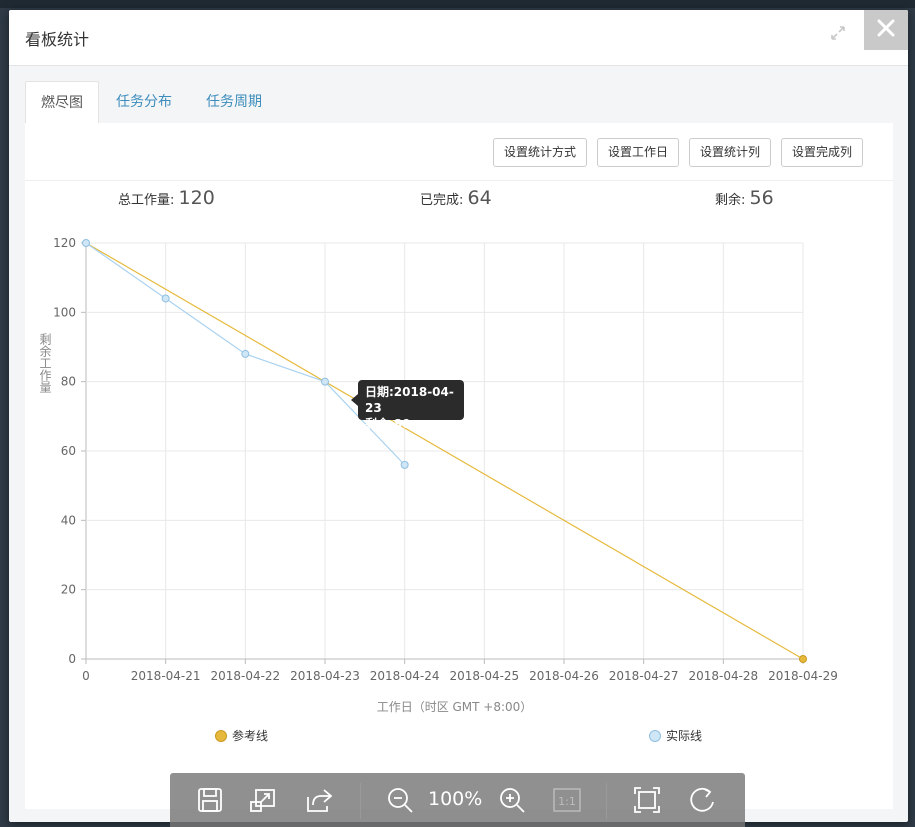 This screenshot has height=827, width=915. Describe the element at coordinates (400, 800) in the screenshot. I see `zoom-out-icon` at that location.